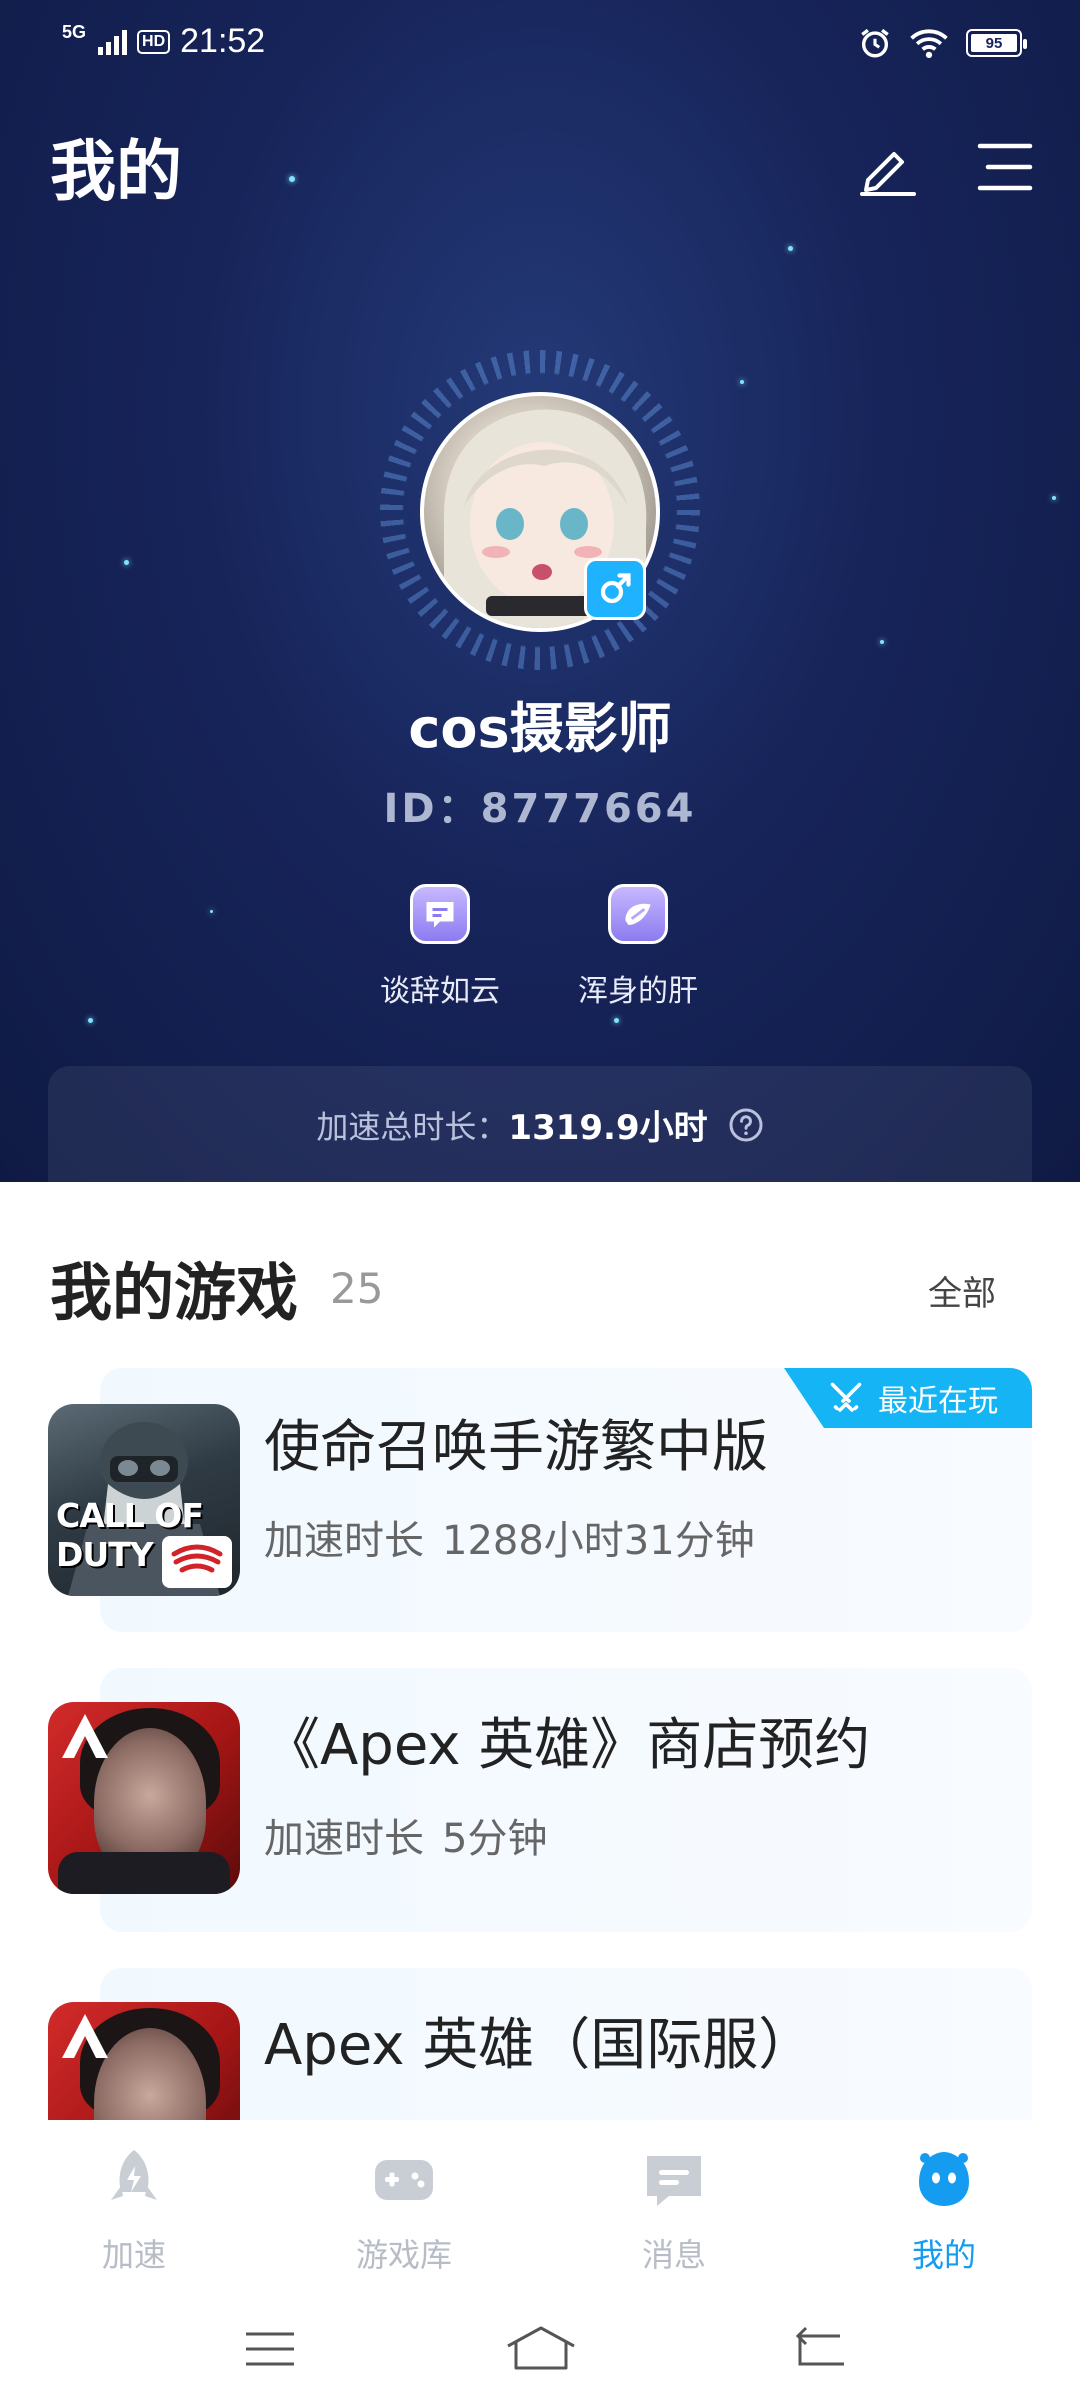  I want to click on tab-accelerate: 加速, so click(134, 2211).